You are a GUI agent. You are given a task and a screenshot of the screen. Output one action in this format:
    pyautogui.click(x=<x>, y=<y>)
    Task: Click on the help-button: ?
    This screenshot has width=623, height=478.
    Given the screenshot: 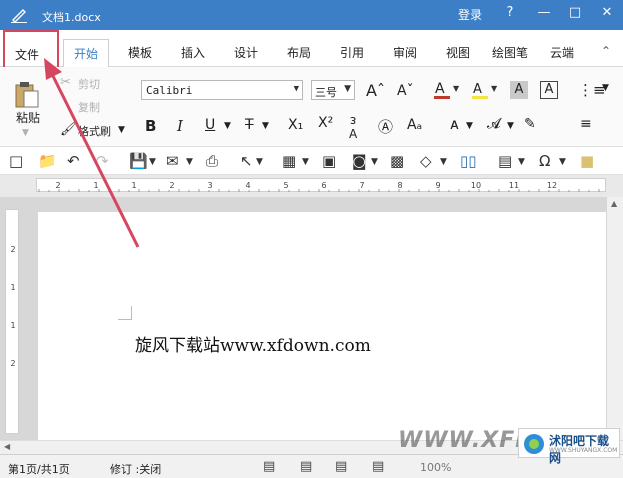 What is the action you would take?
    pyautogui.click(x=510, y=13)
    